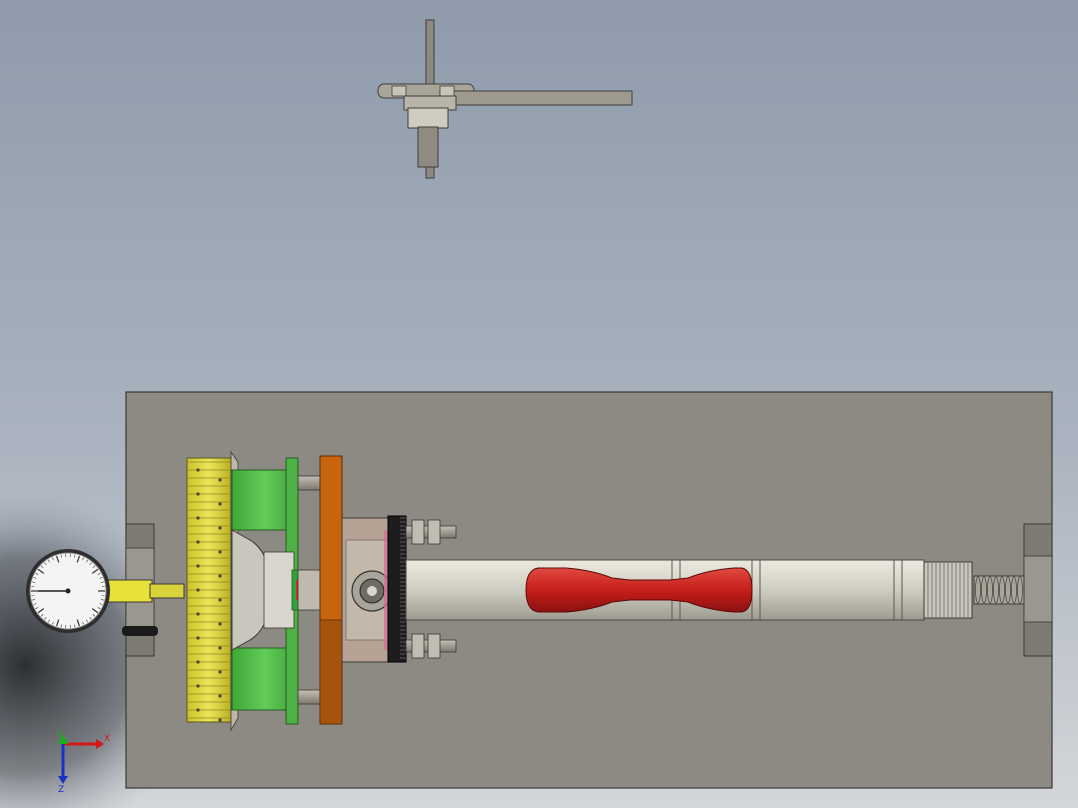  I want to click on spline-end, so click(948, 590).